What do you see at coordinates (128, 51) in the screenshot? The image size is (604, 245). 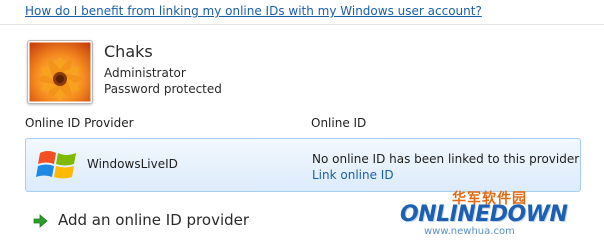 I see `user-name: Chaks` at bounding box center [128, 51].